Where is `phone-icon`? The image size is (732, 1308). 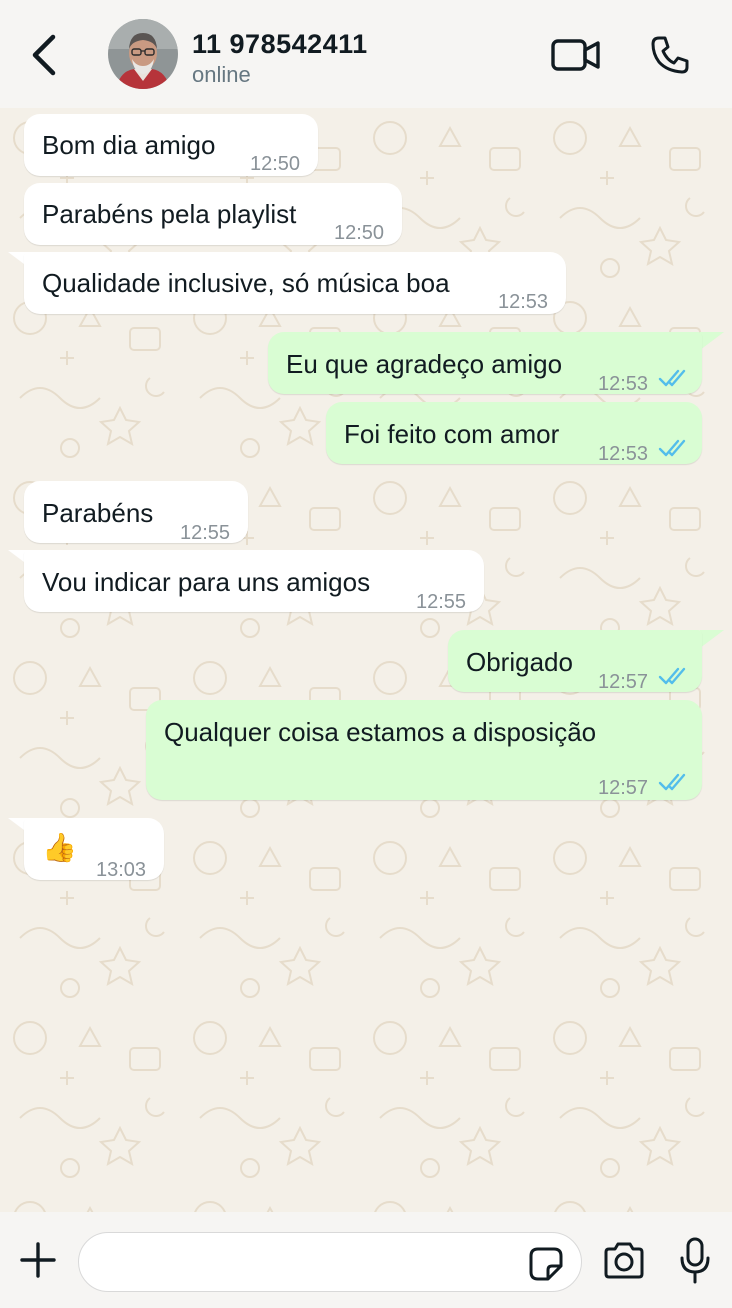
phone-icon is located at coordinates (670, 55).